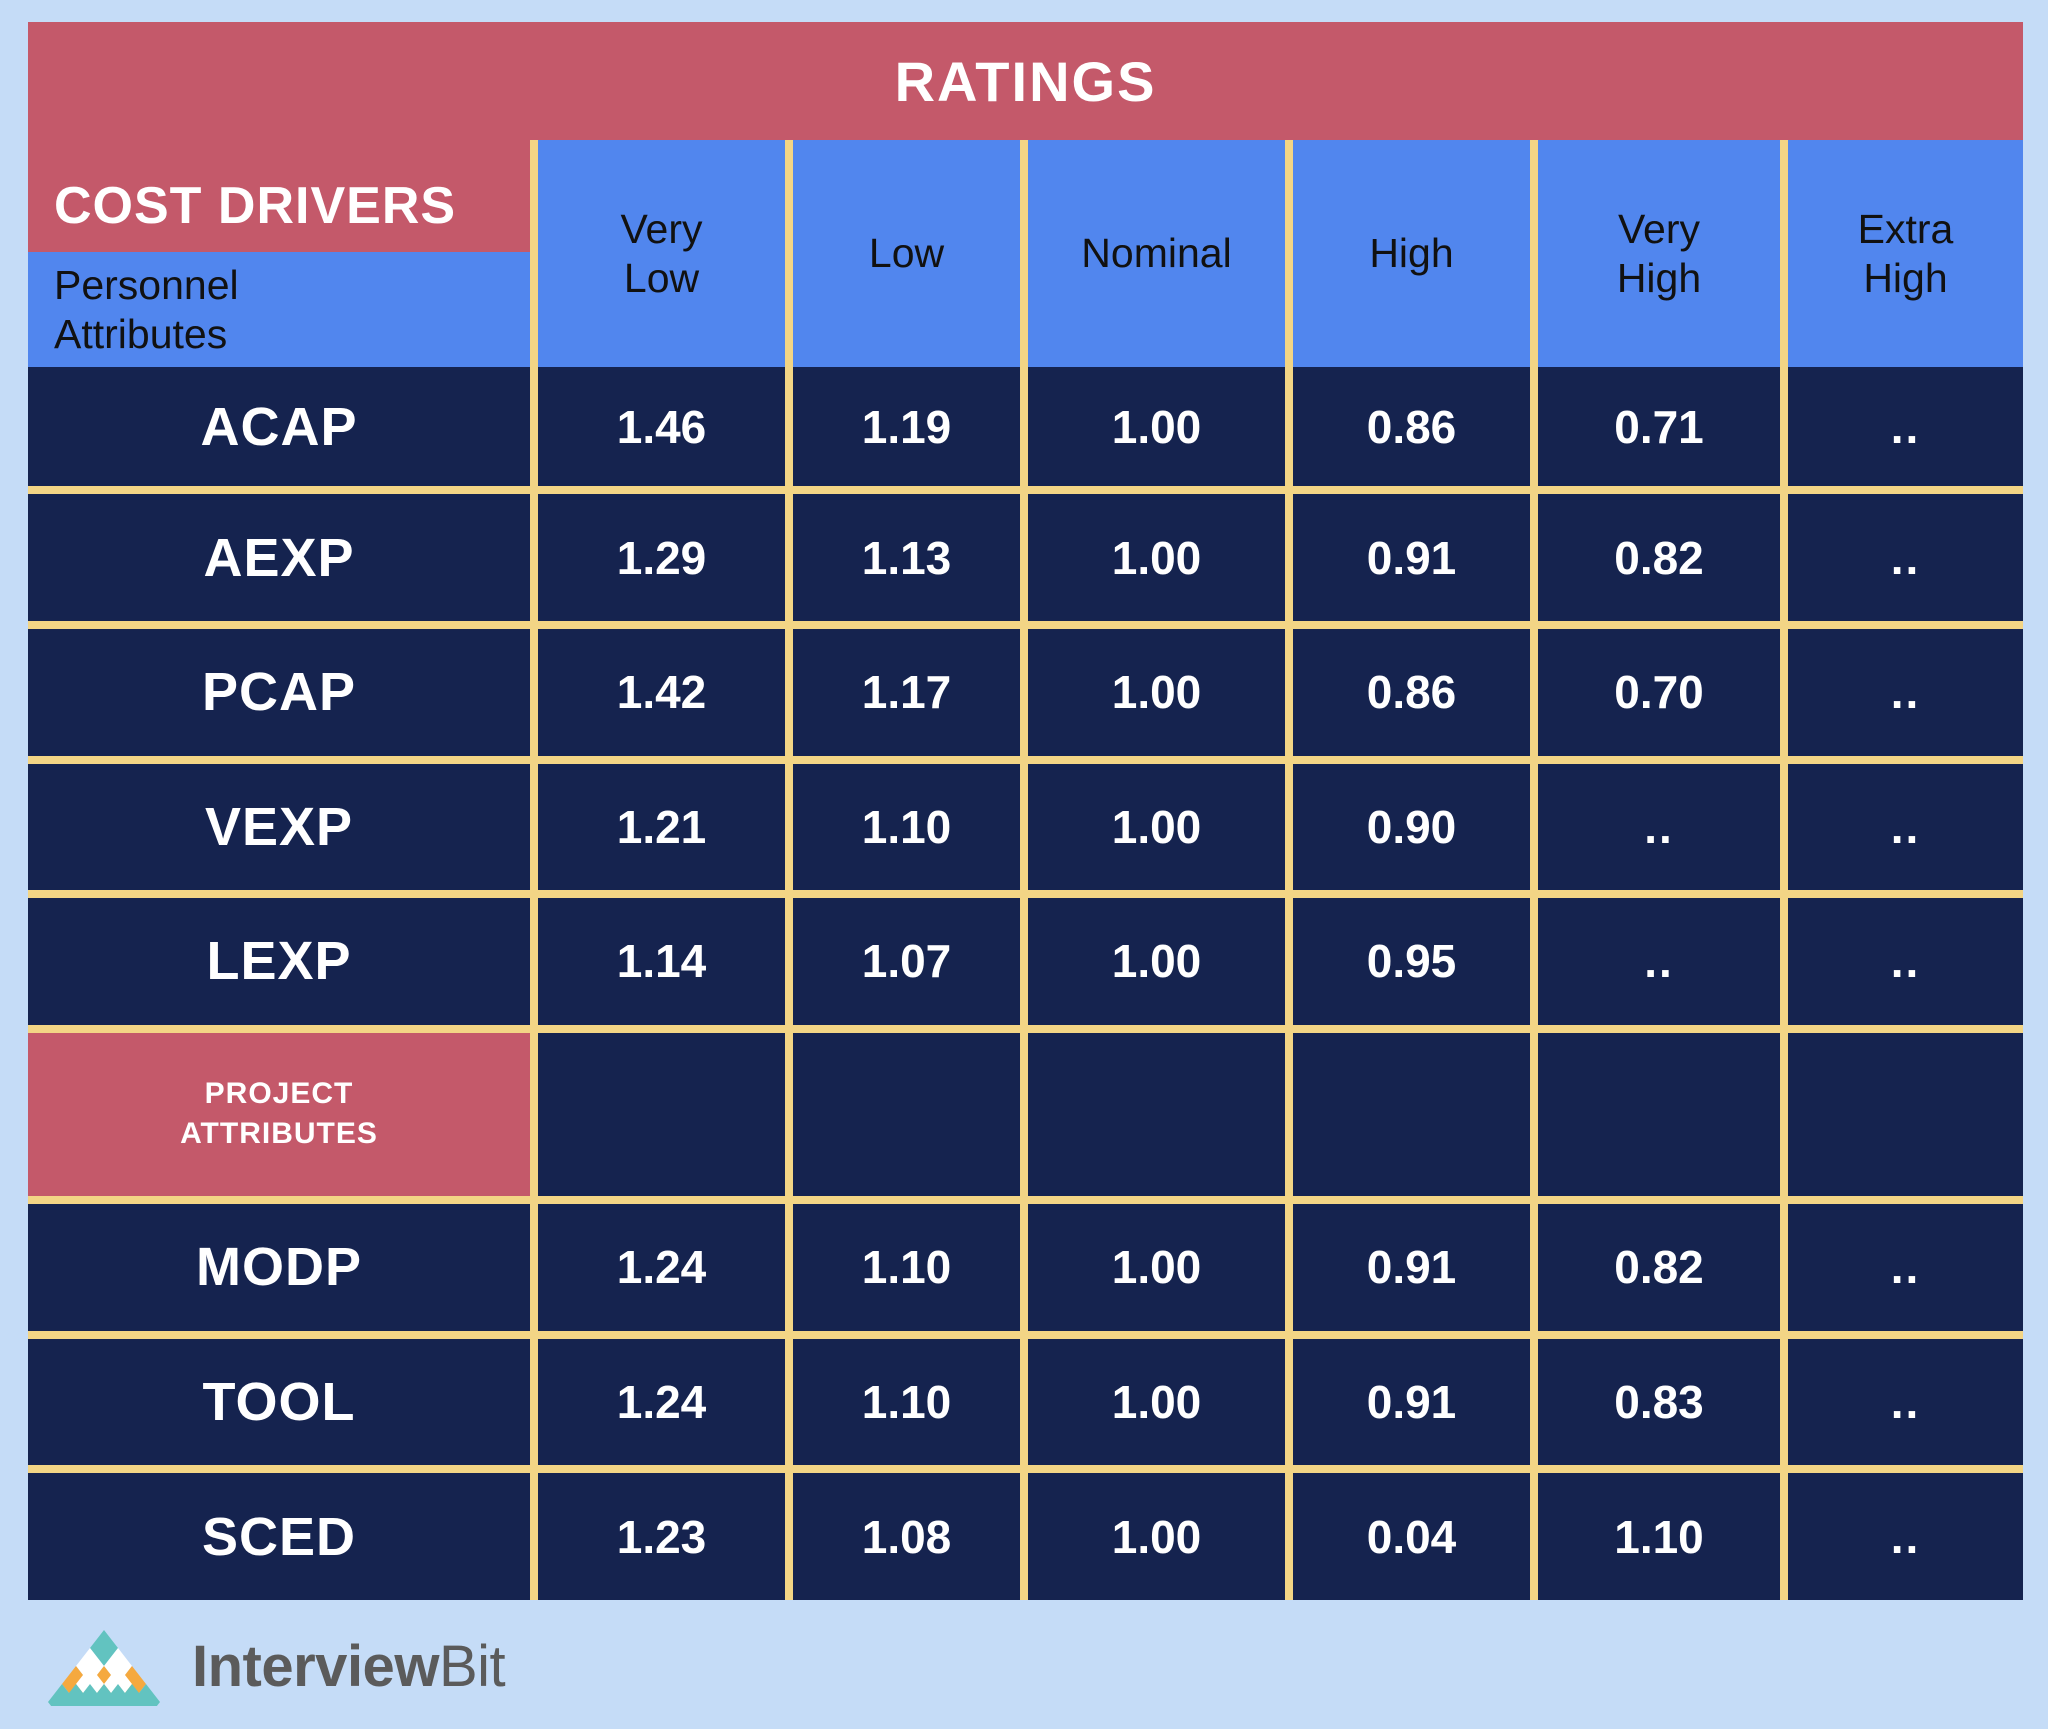 The width and height of the screenshot is (2048, 1729). I want to click on project-attributes-line1: PROJECT, so click(279, 1093).